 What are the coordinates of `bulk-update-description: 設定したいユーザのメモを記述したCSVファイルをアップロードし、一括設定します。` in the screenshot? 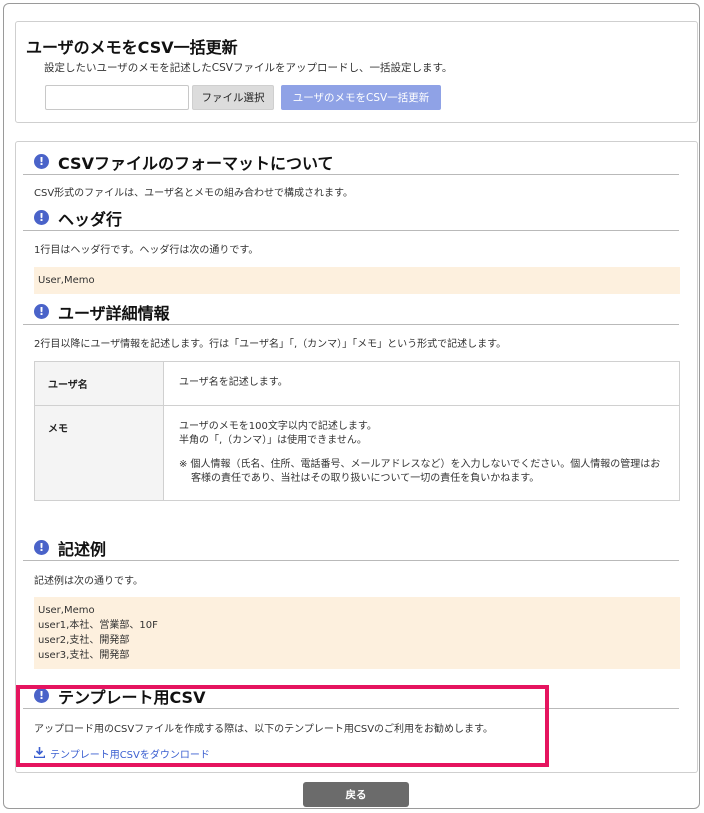 It's located at (248, 68).